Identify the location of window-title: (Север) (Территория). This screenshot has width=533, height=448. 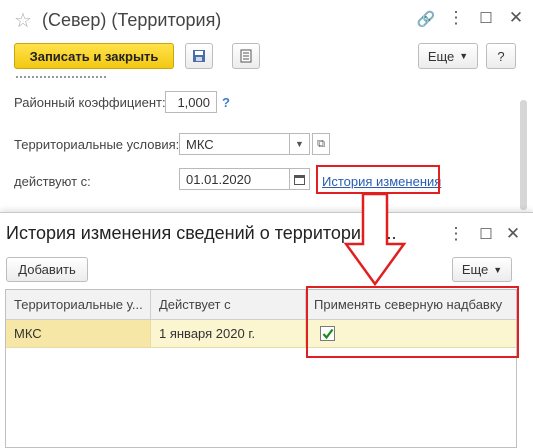
(132, 20).